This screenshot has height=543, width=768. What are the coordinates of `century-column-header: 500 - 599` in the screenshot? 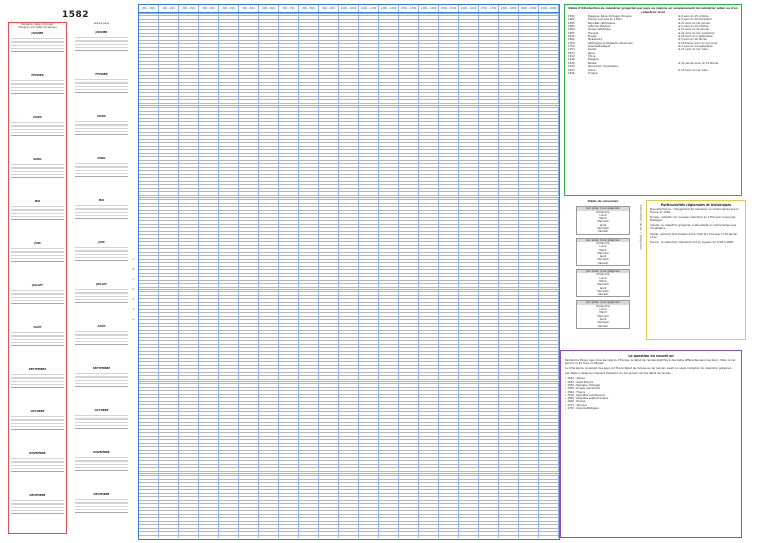 It's located at (249, 8).